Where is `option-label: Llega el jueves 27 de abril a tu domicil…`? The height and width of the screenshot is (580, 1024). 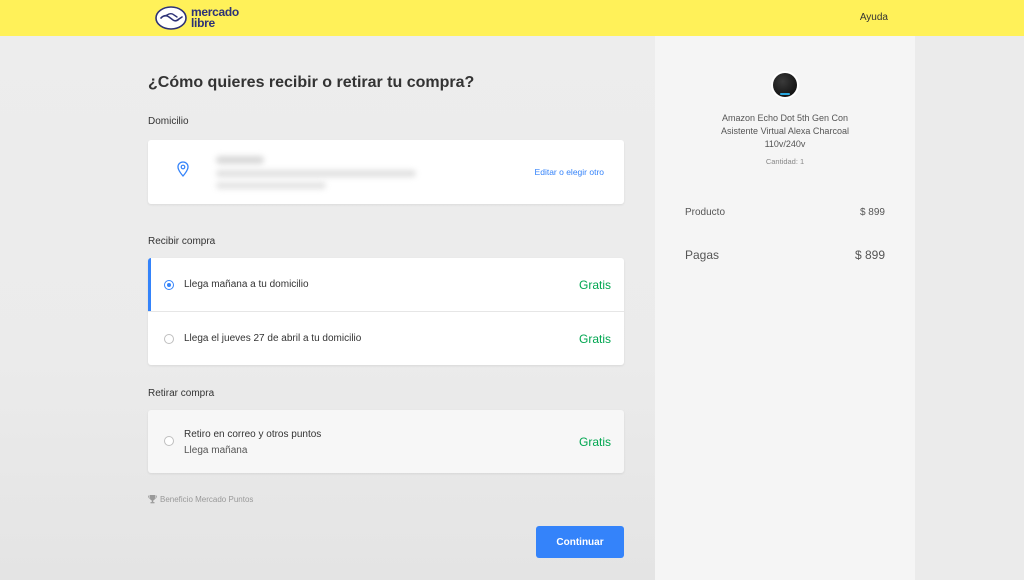 option-label: Llega el jueves 27 de abril a tu domicil… is located at coordinates (273, 338).